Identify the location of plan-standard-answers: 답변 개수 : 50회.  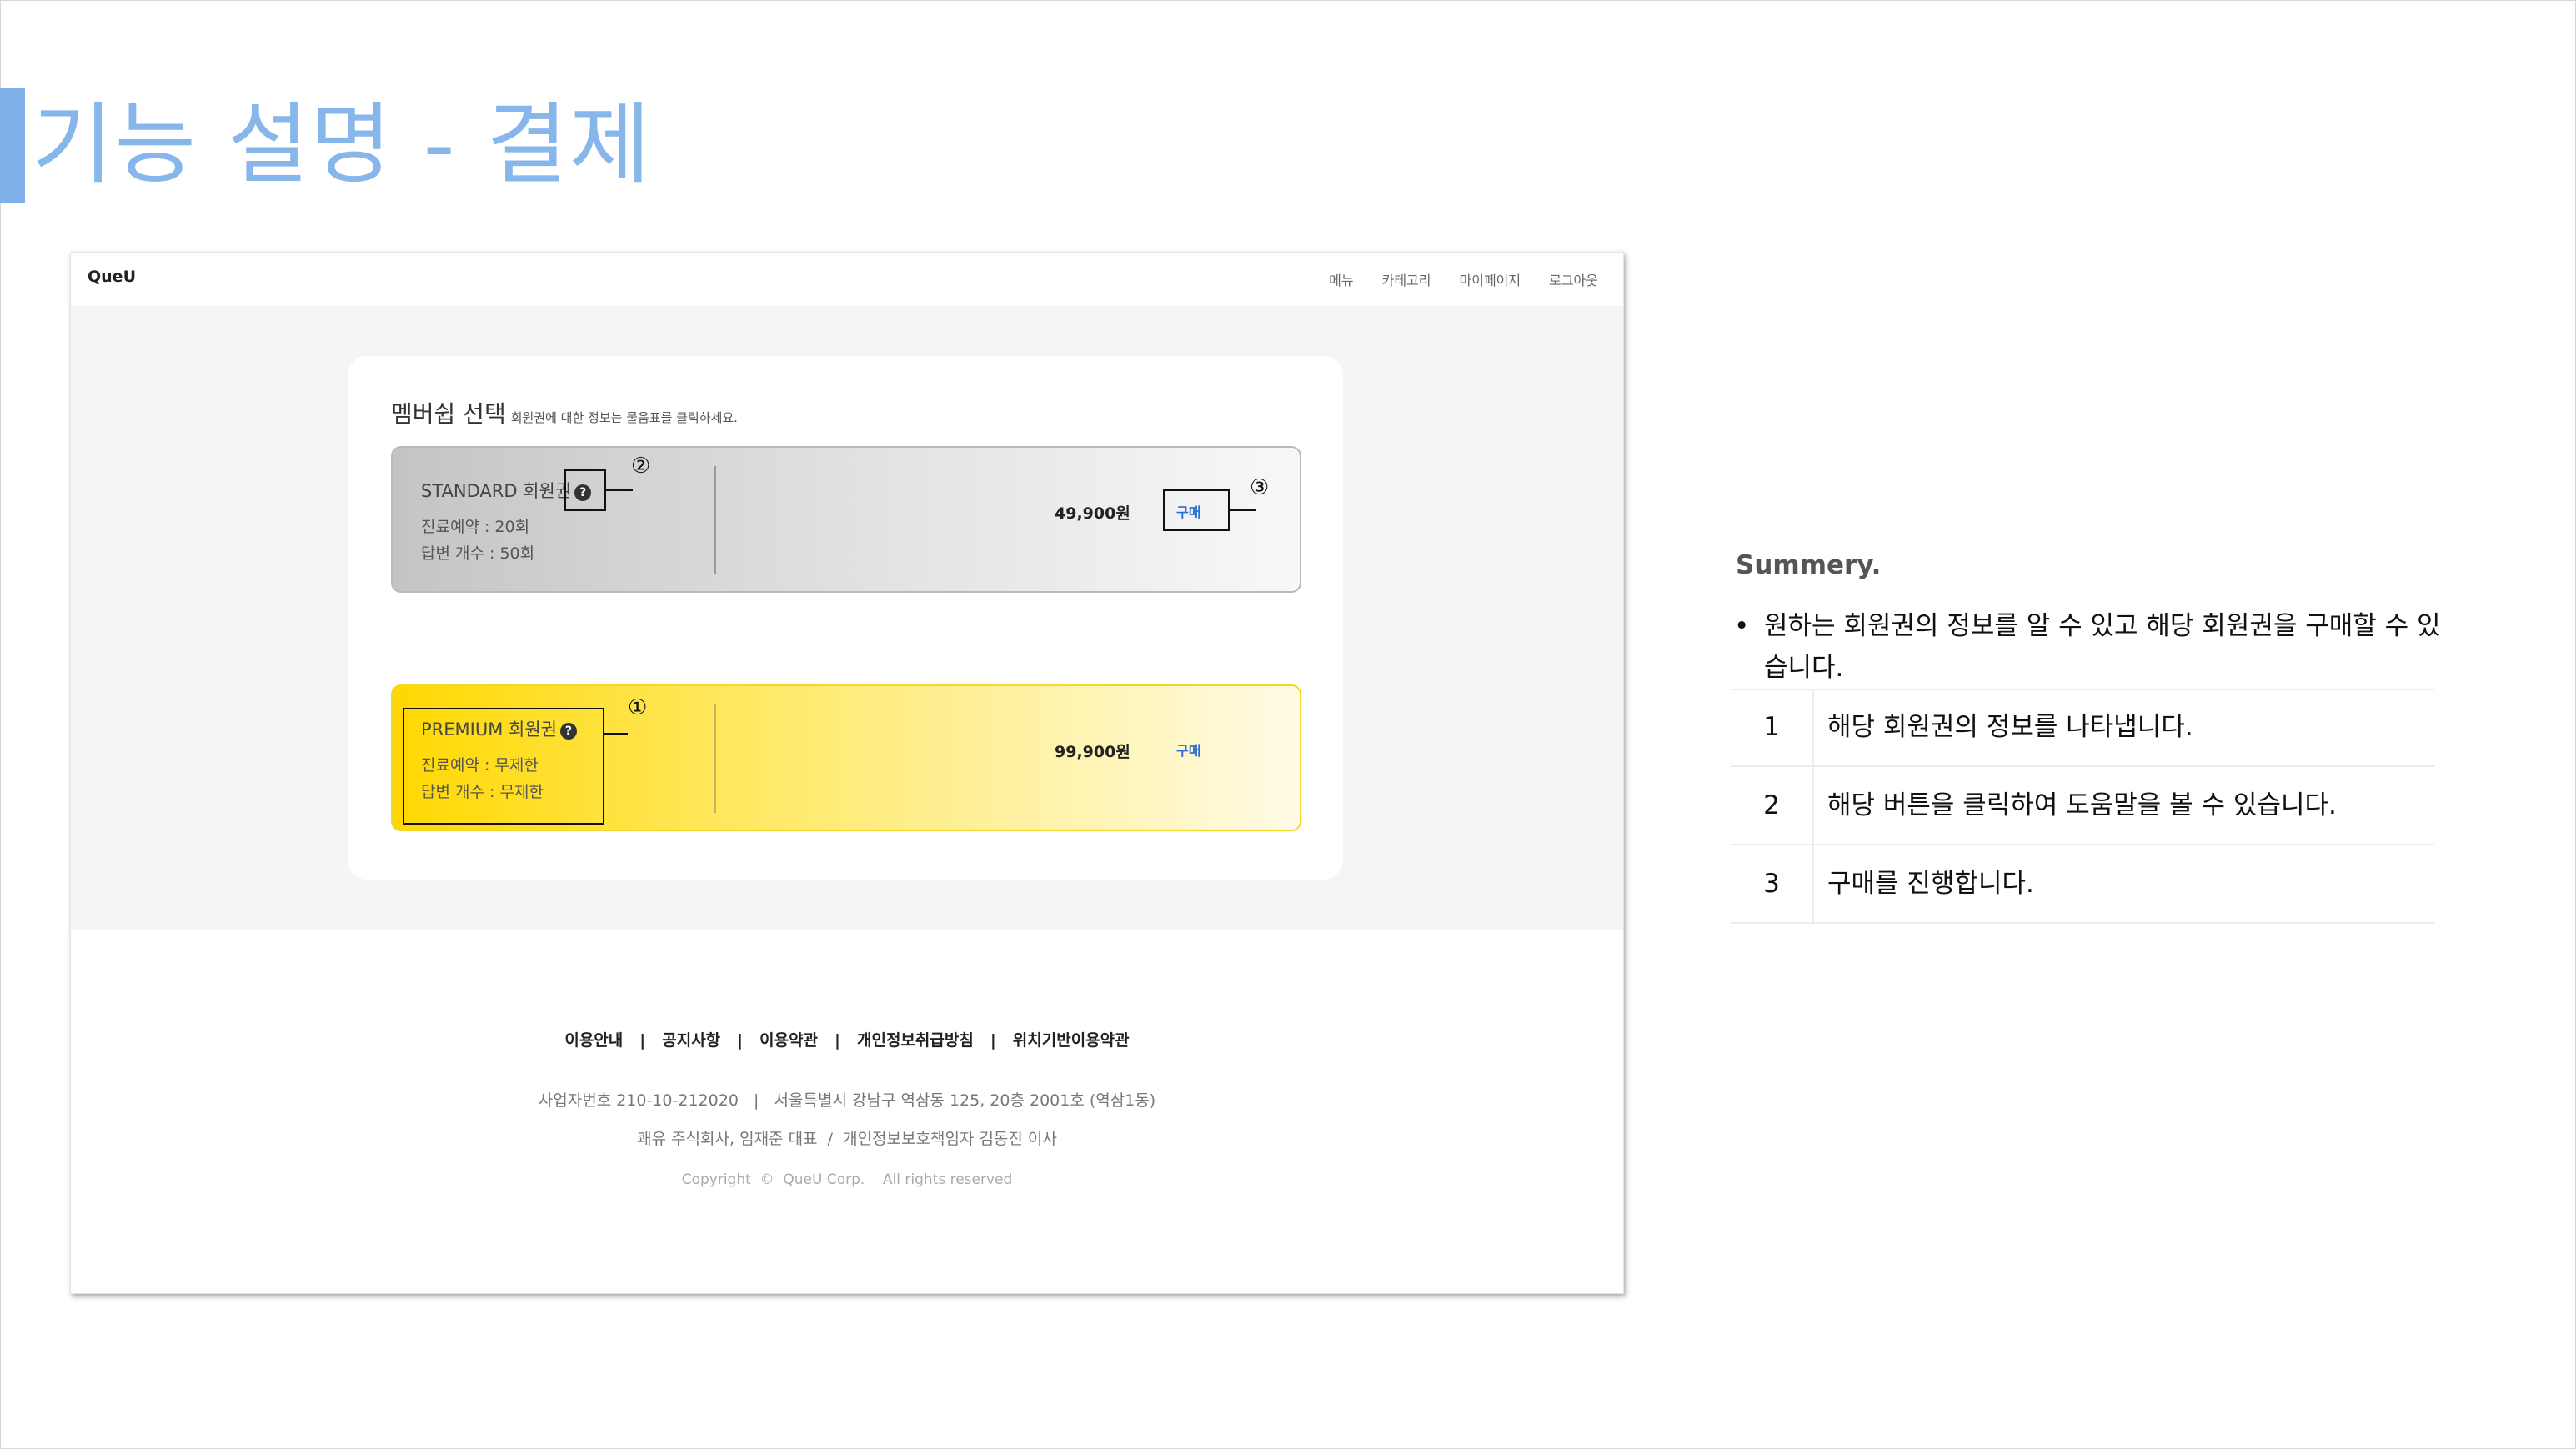
(478, 553).